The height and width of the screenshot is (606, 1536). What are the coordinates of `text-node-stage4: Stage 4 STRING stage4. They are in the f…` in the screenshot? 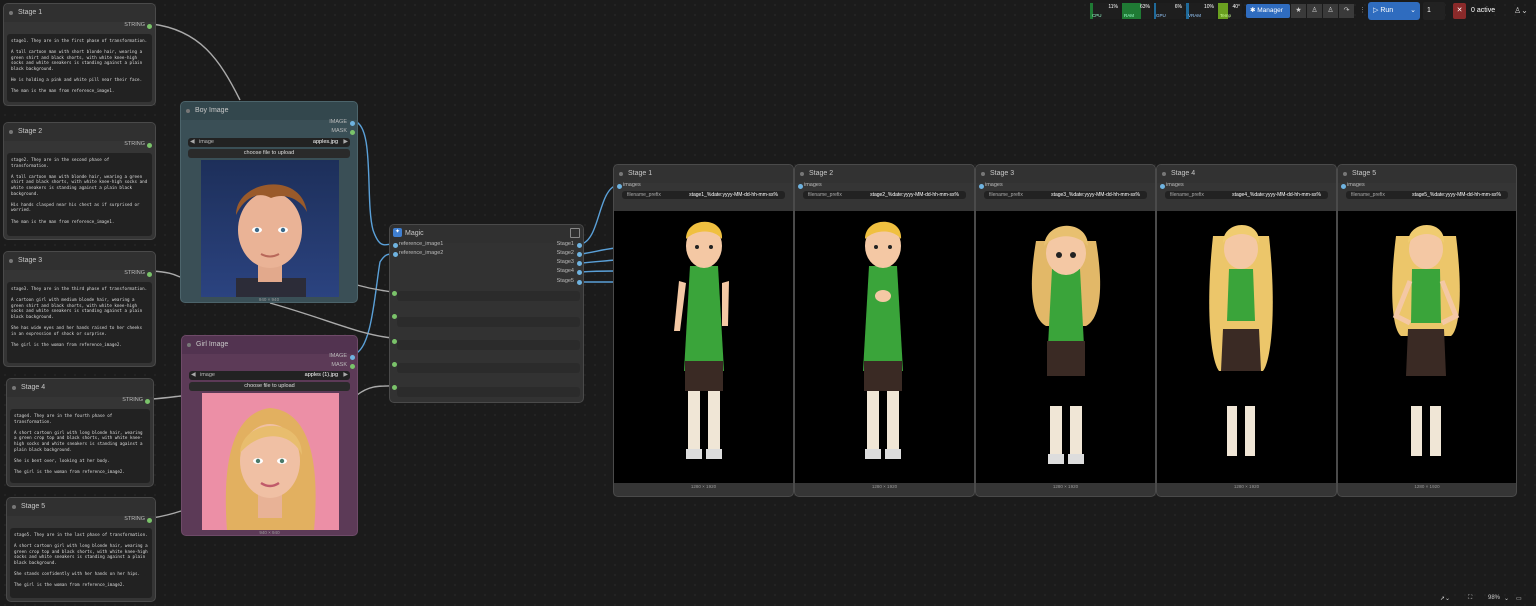 It's located at (80, 432).